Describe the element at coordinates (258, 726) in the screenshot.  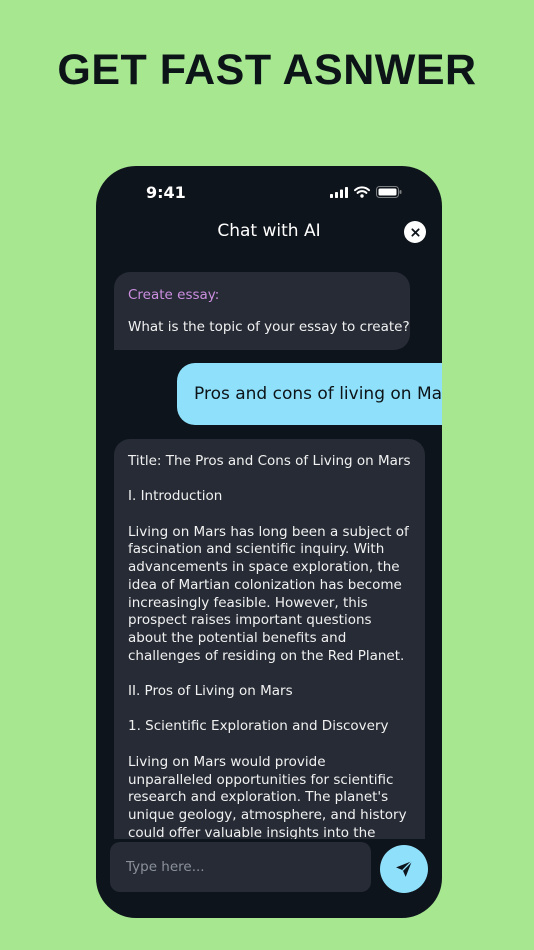
I see `essay-subheading: 1. Scientific Exploration and Discovery` at that location.